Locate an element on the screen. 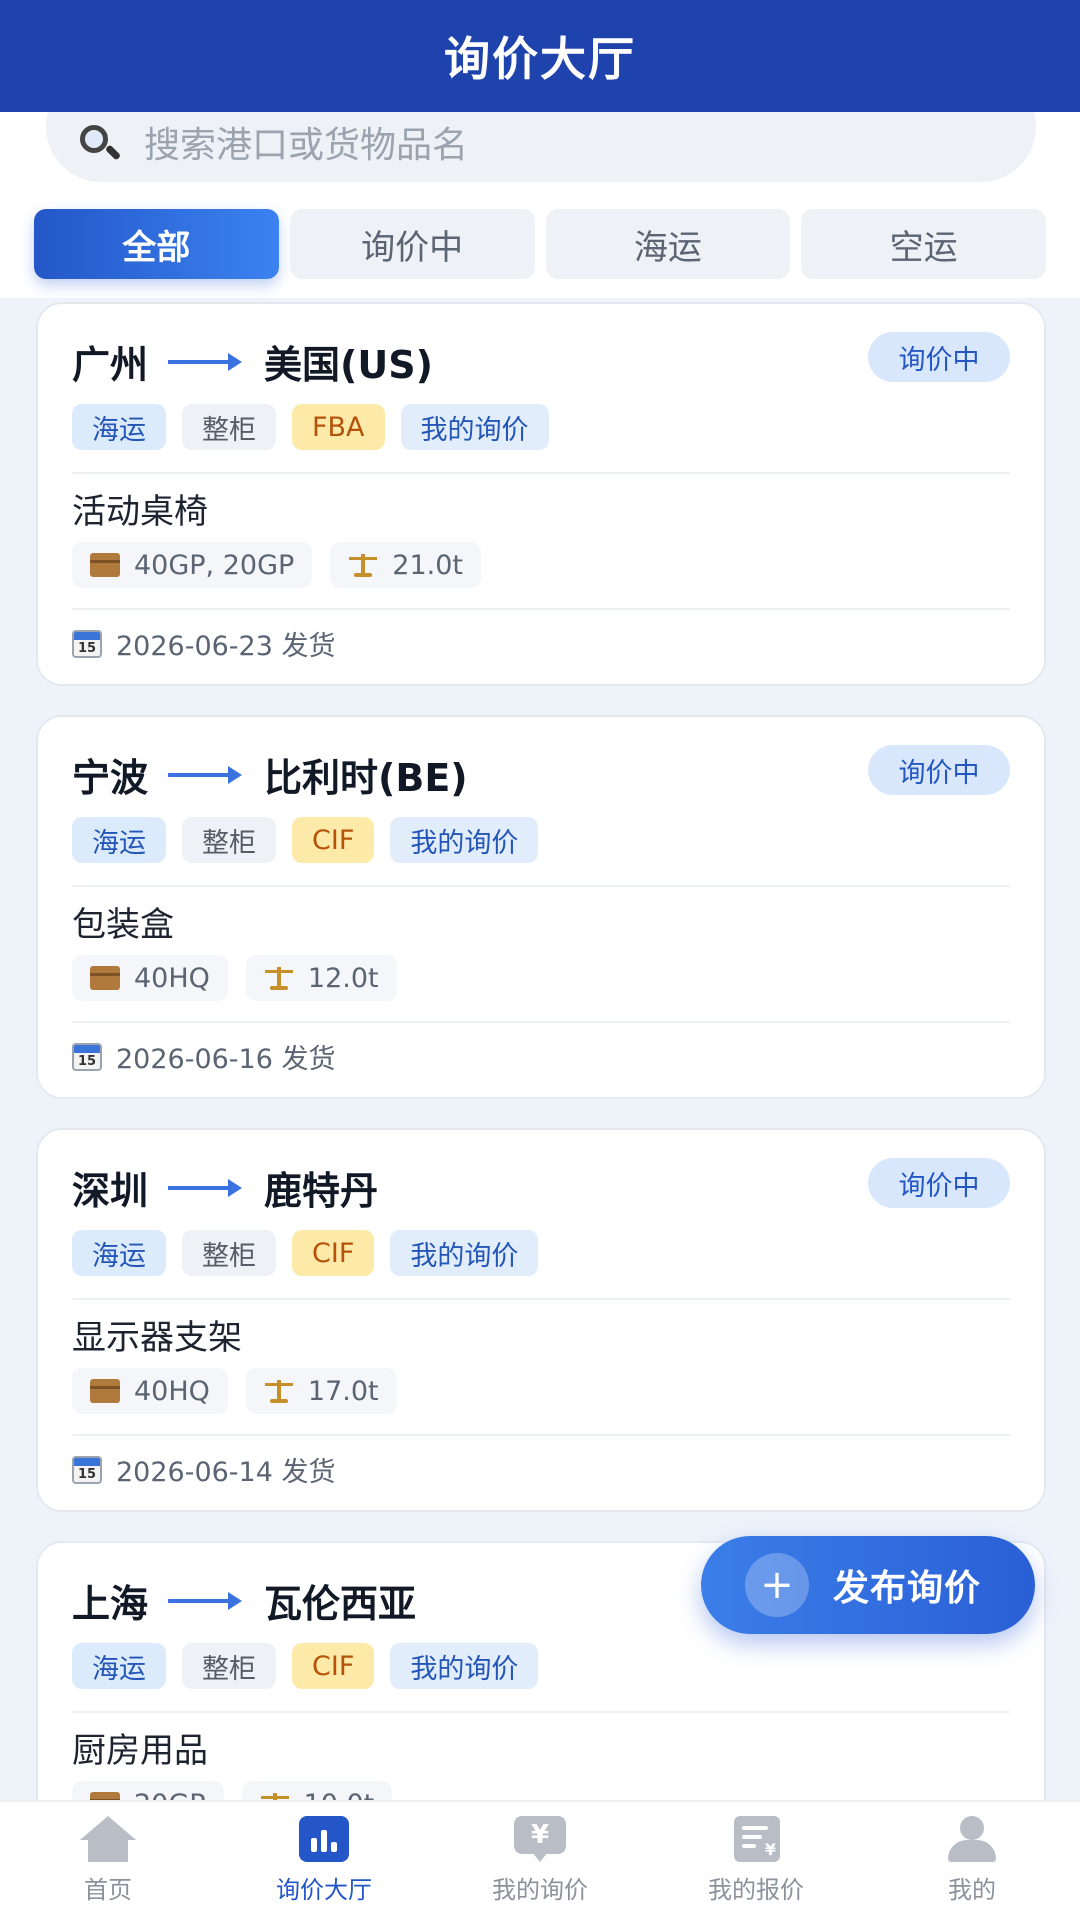 This screenshot has height=1920, width=1080. plus-icon: + is located at coordinates (777, 1585).